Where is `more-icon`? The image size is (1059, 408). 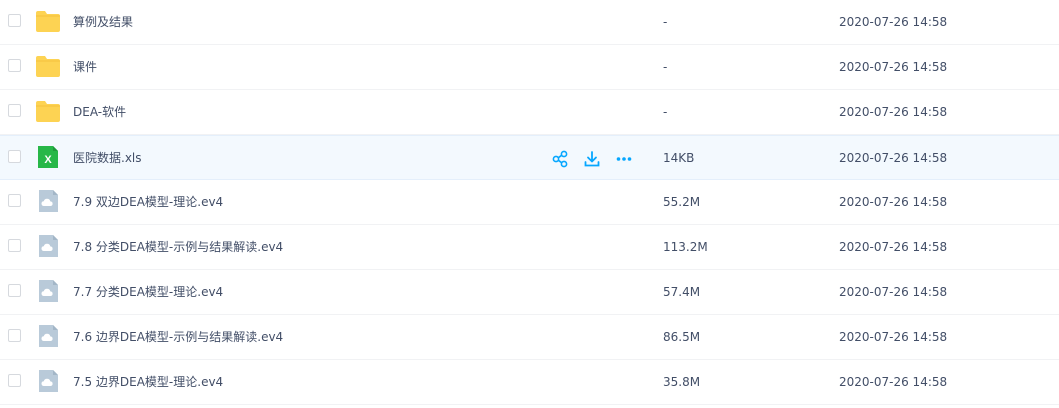 more-icon is located at coordinates (624, 159).